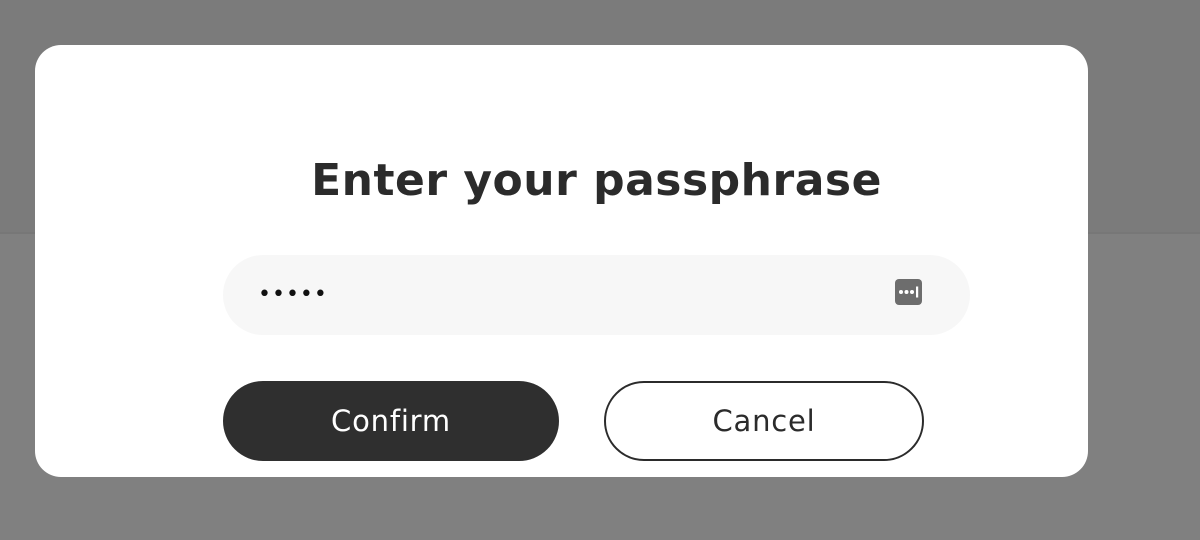  I want to click on confirm-button: Confirm, so click(391, 421).